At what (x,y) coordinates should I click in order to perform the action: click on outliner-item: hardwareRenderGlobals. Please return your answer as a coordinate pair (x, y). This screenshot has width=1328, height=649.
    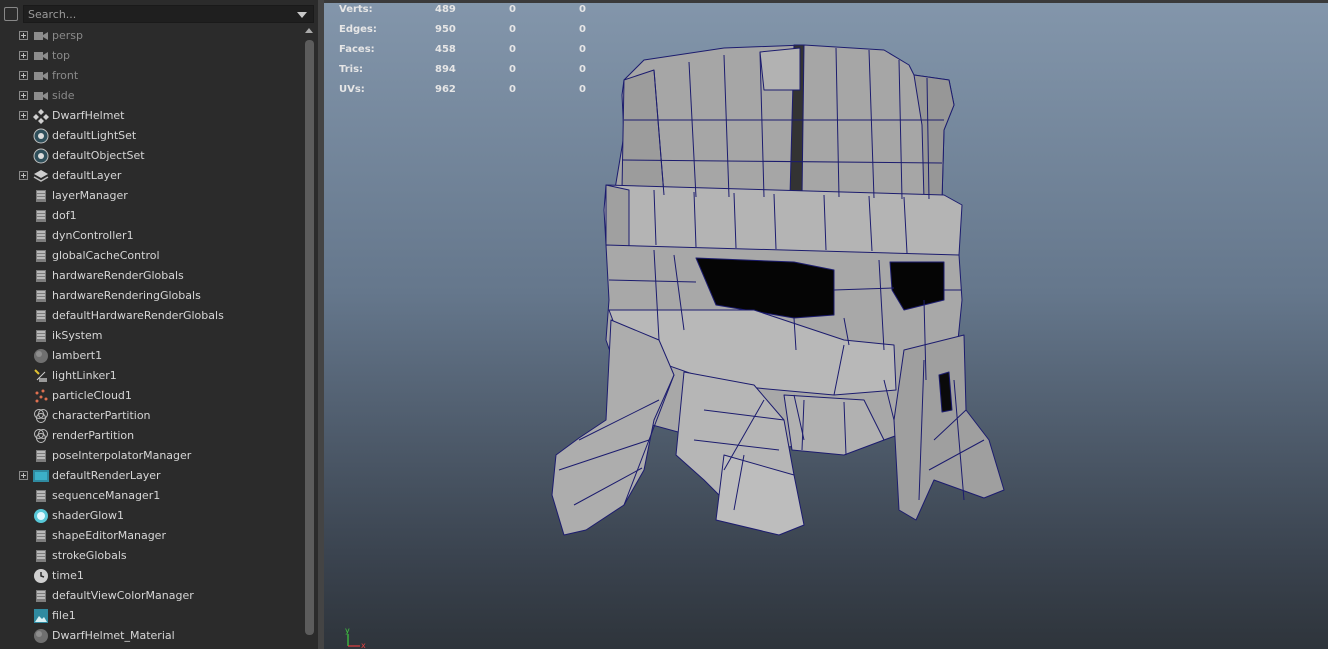
    Looking at the image, I should click on (151, 276).